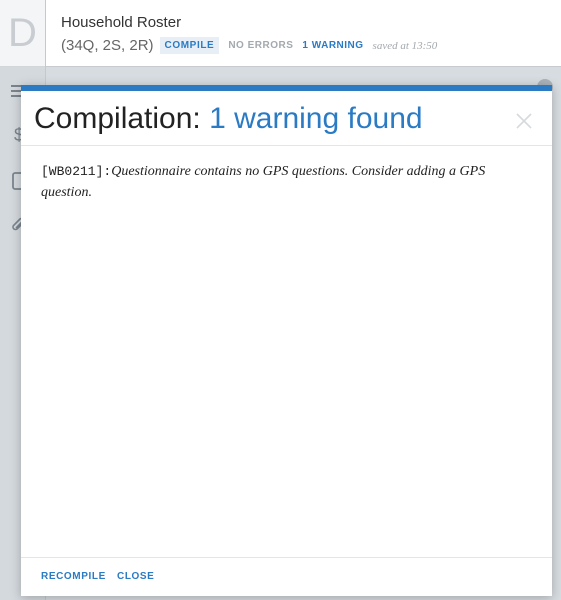 The height and width of the screenshot is (600, 561). I want to click on questionnaire-title: Household Roster, so click(121, 22).